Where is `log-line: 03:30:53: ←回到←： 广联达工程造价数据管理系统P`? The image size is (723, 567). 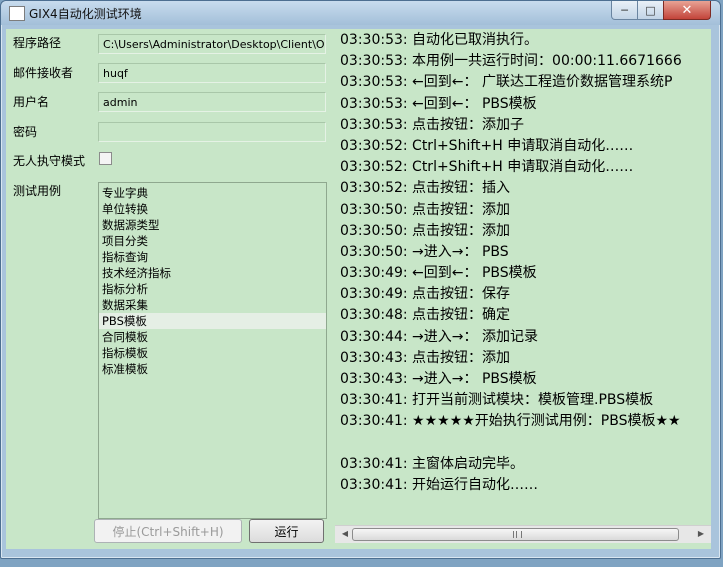
log-line: 03:30:53: ←回到←： 广联达工程造价数据管理系统P is located at coordinates (506, 82).